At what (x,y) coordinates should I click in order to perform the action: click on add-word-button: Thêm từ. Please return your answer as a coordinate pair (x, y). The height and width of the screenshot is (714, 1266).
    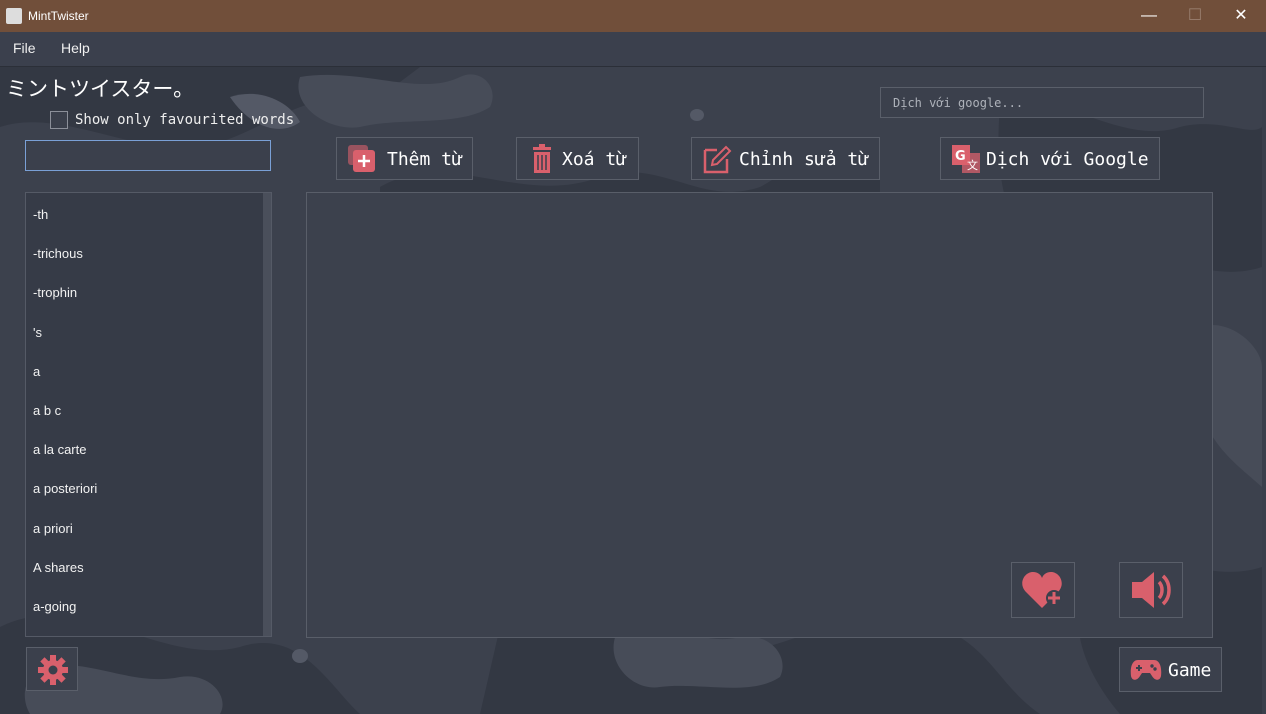
    Looking at the image, I should click on (404, 158).